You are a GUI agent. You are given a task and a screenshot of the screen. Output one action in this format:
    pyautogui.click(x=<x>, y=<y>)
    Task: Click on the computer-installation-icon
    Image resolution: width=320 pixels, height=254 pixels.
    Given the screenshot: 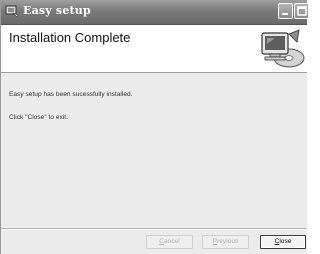 What is the action you would take?
    pyautogui.click(x=283, y=48)
    